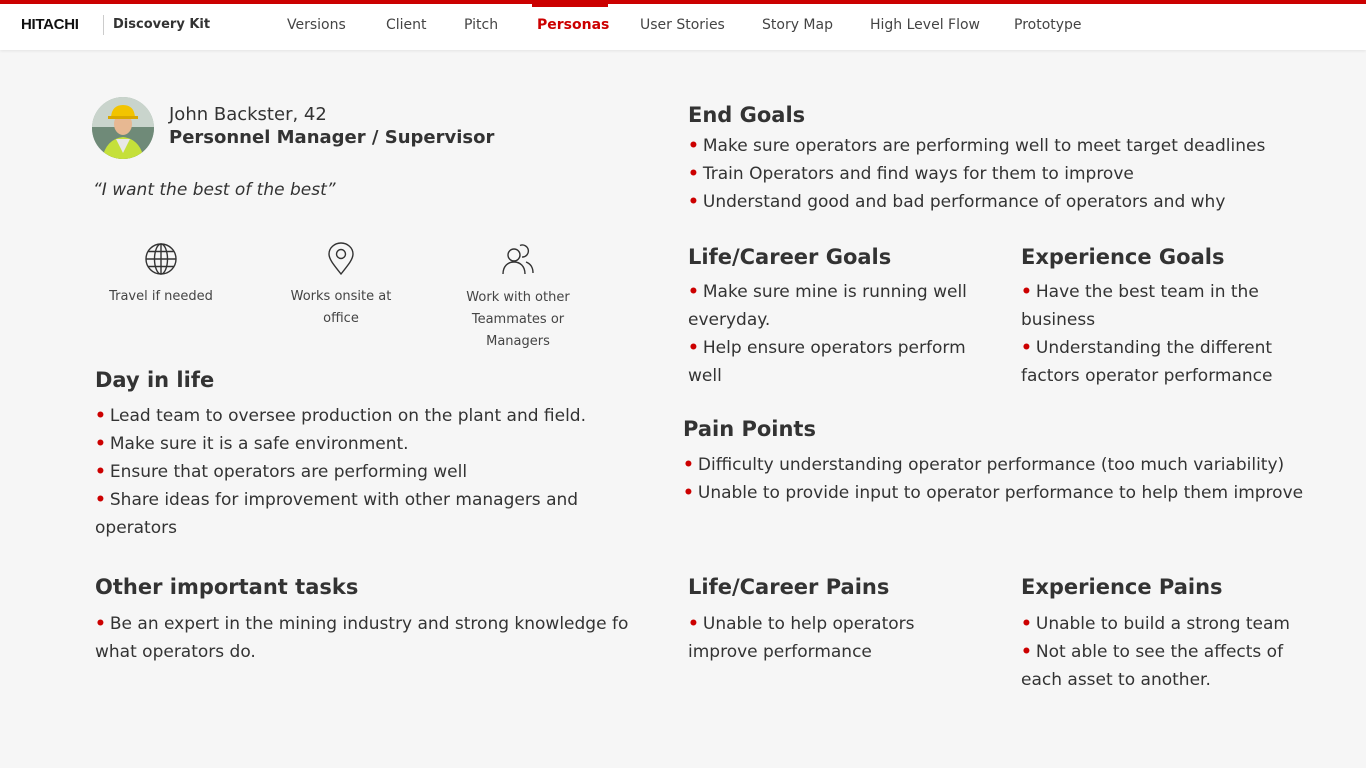 The height and width of the screenshot is (768, 1366). Describe the element at coordinates (248, 114) in the screenshot. I see `persona-name: John Backster, 42` at that location.